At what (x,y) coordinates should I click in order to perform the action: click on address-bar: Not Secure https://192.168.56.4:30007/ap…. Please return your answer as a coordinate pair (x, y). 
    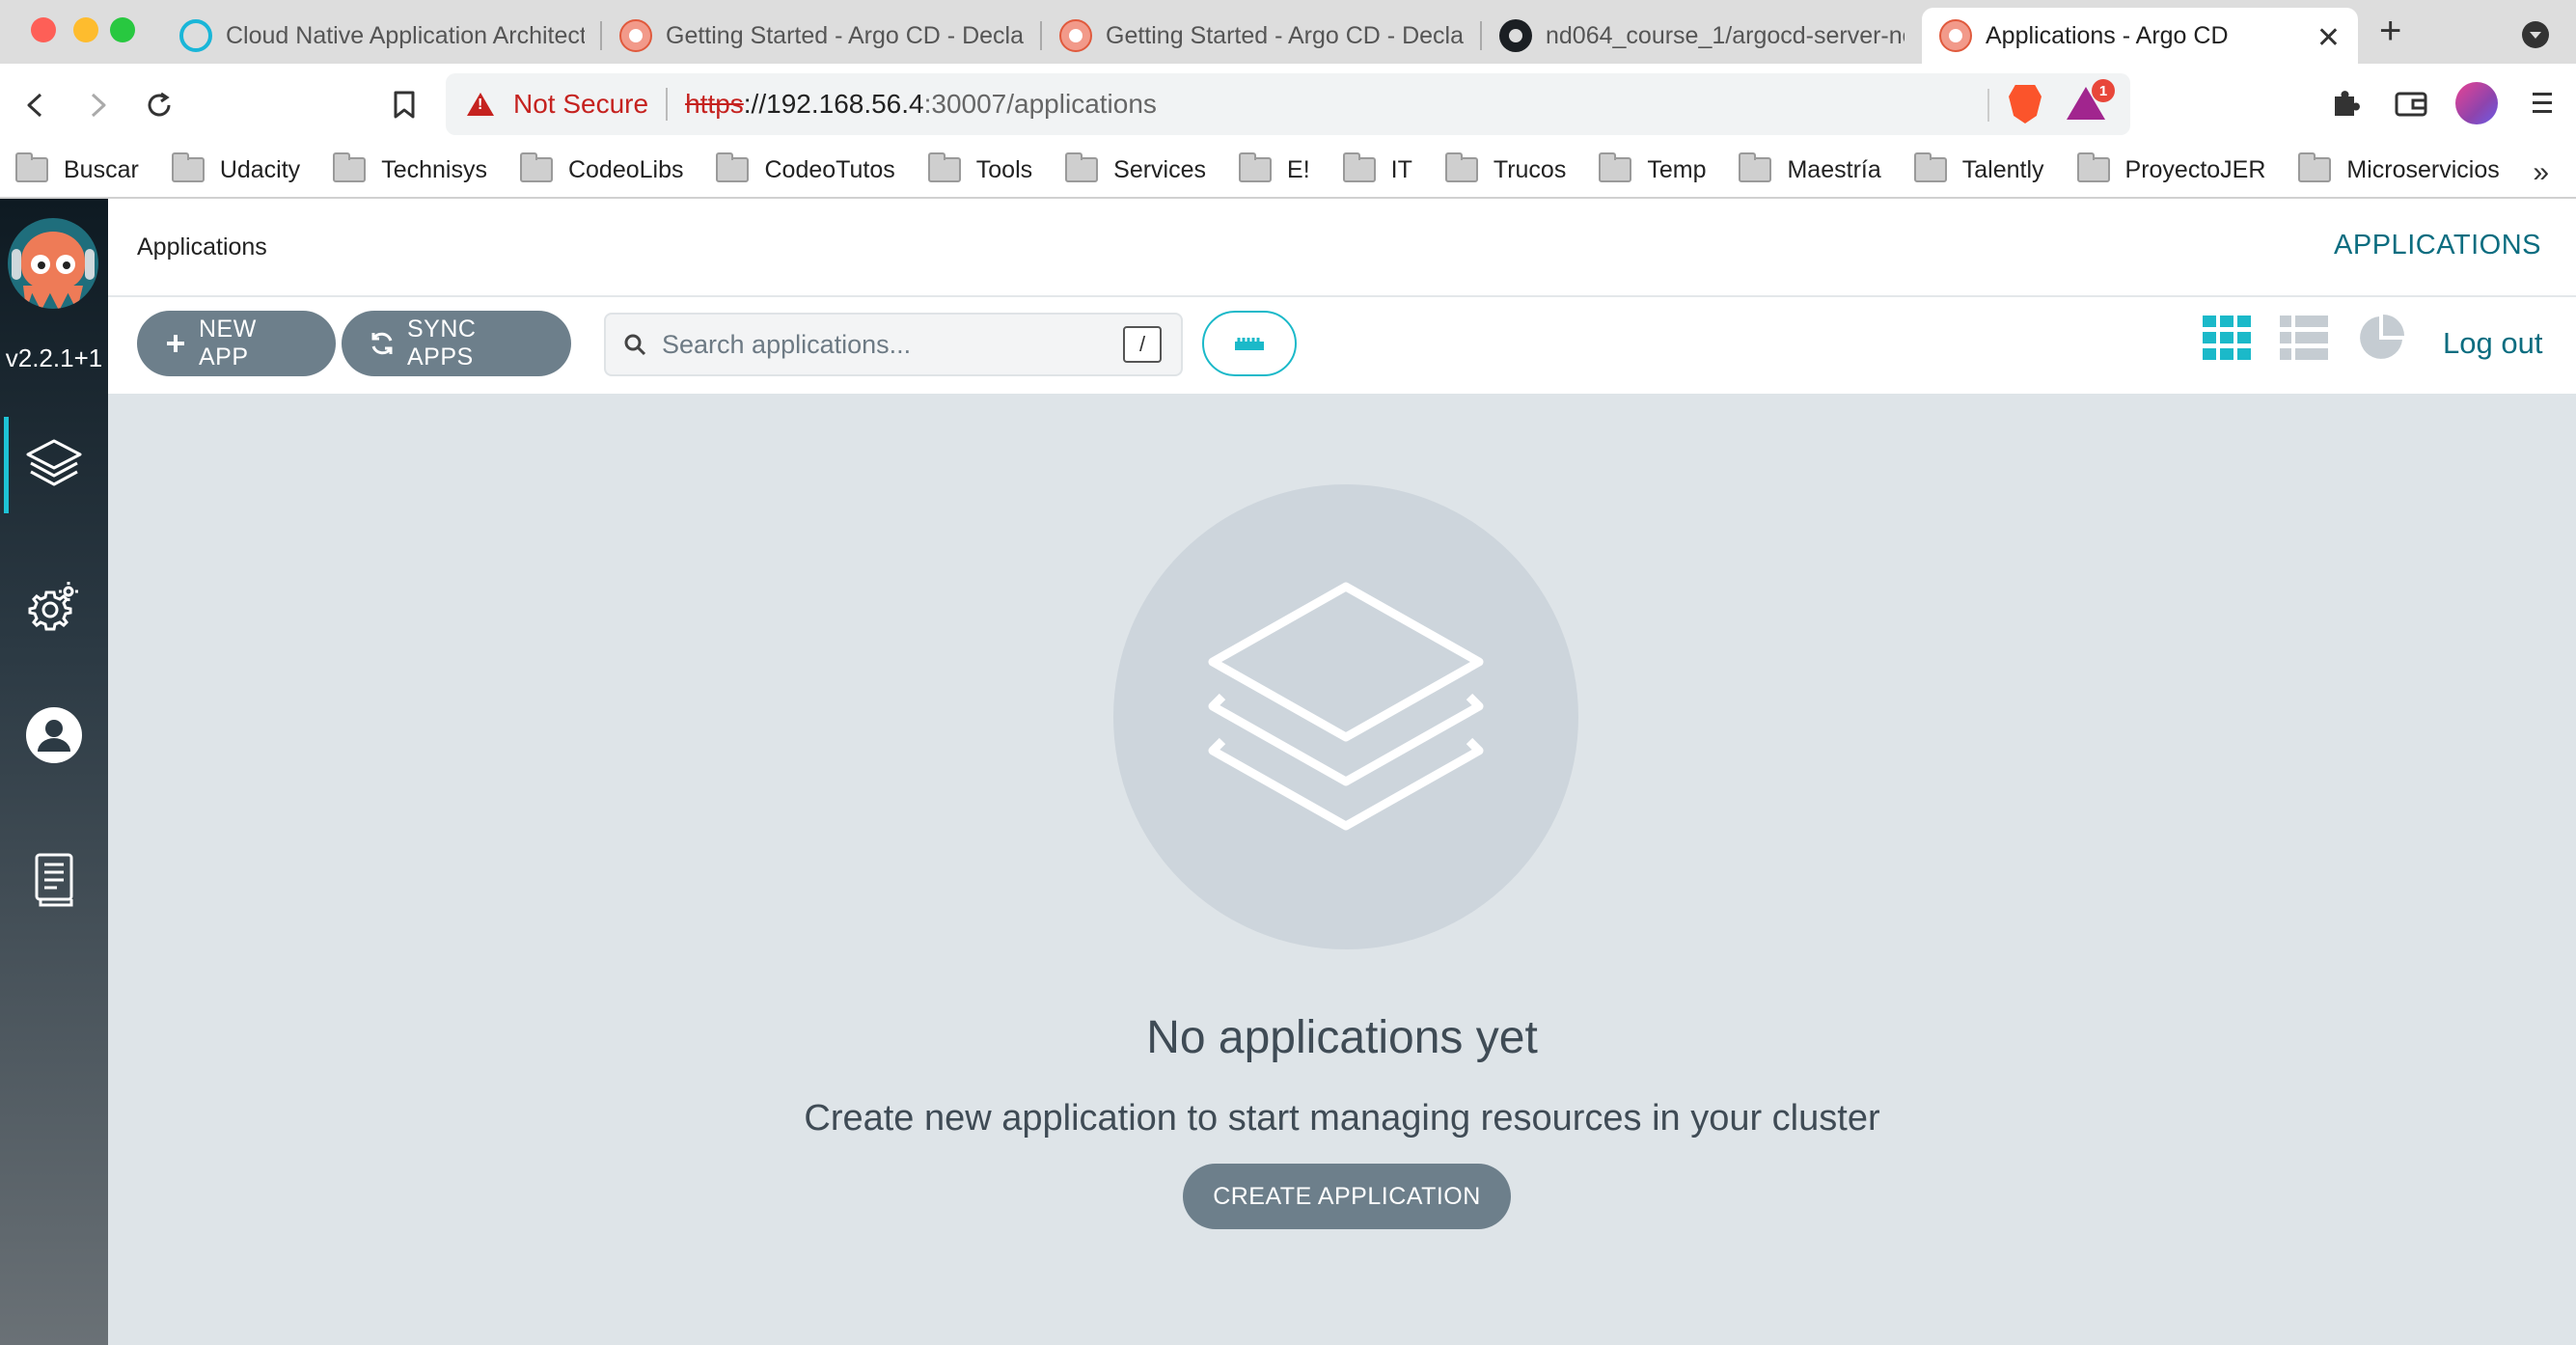
    Looking at the image, I should click on (1288, 104).